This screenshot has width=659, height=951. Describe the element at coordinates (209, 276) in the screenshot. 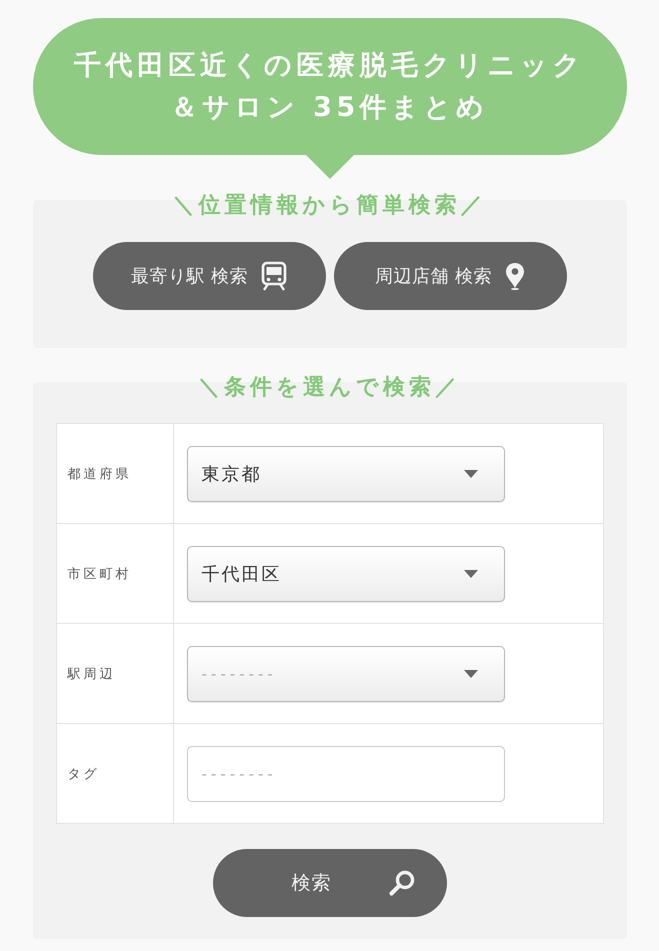

I see `search-button: 最寄り駅 検索` at that location.